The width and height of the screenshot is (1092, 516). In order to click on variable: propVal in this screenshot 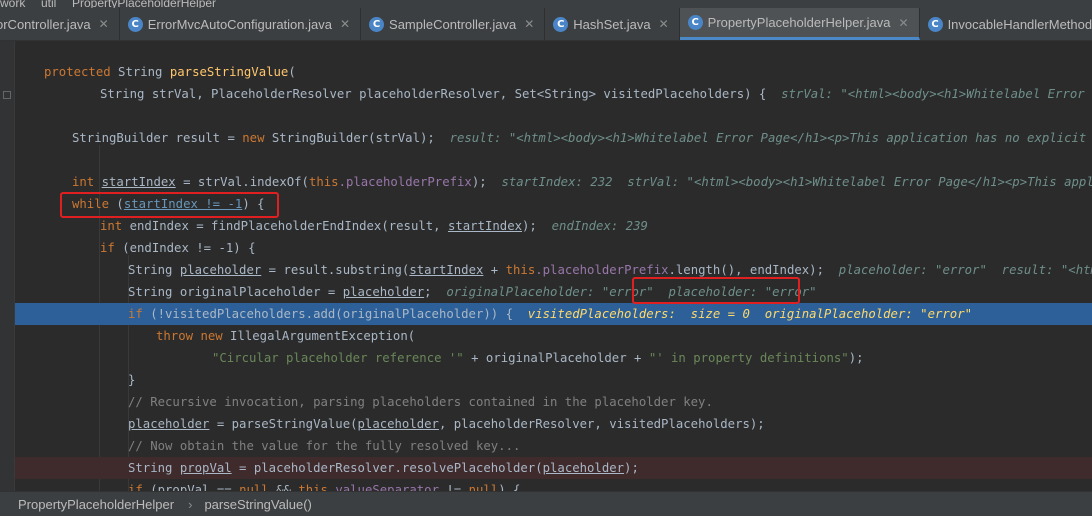, I will do `click(205, 468)`.